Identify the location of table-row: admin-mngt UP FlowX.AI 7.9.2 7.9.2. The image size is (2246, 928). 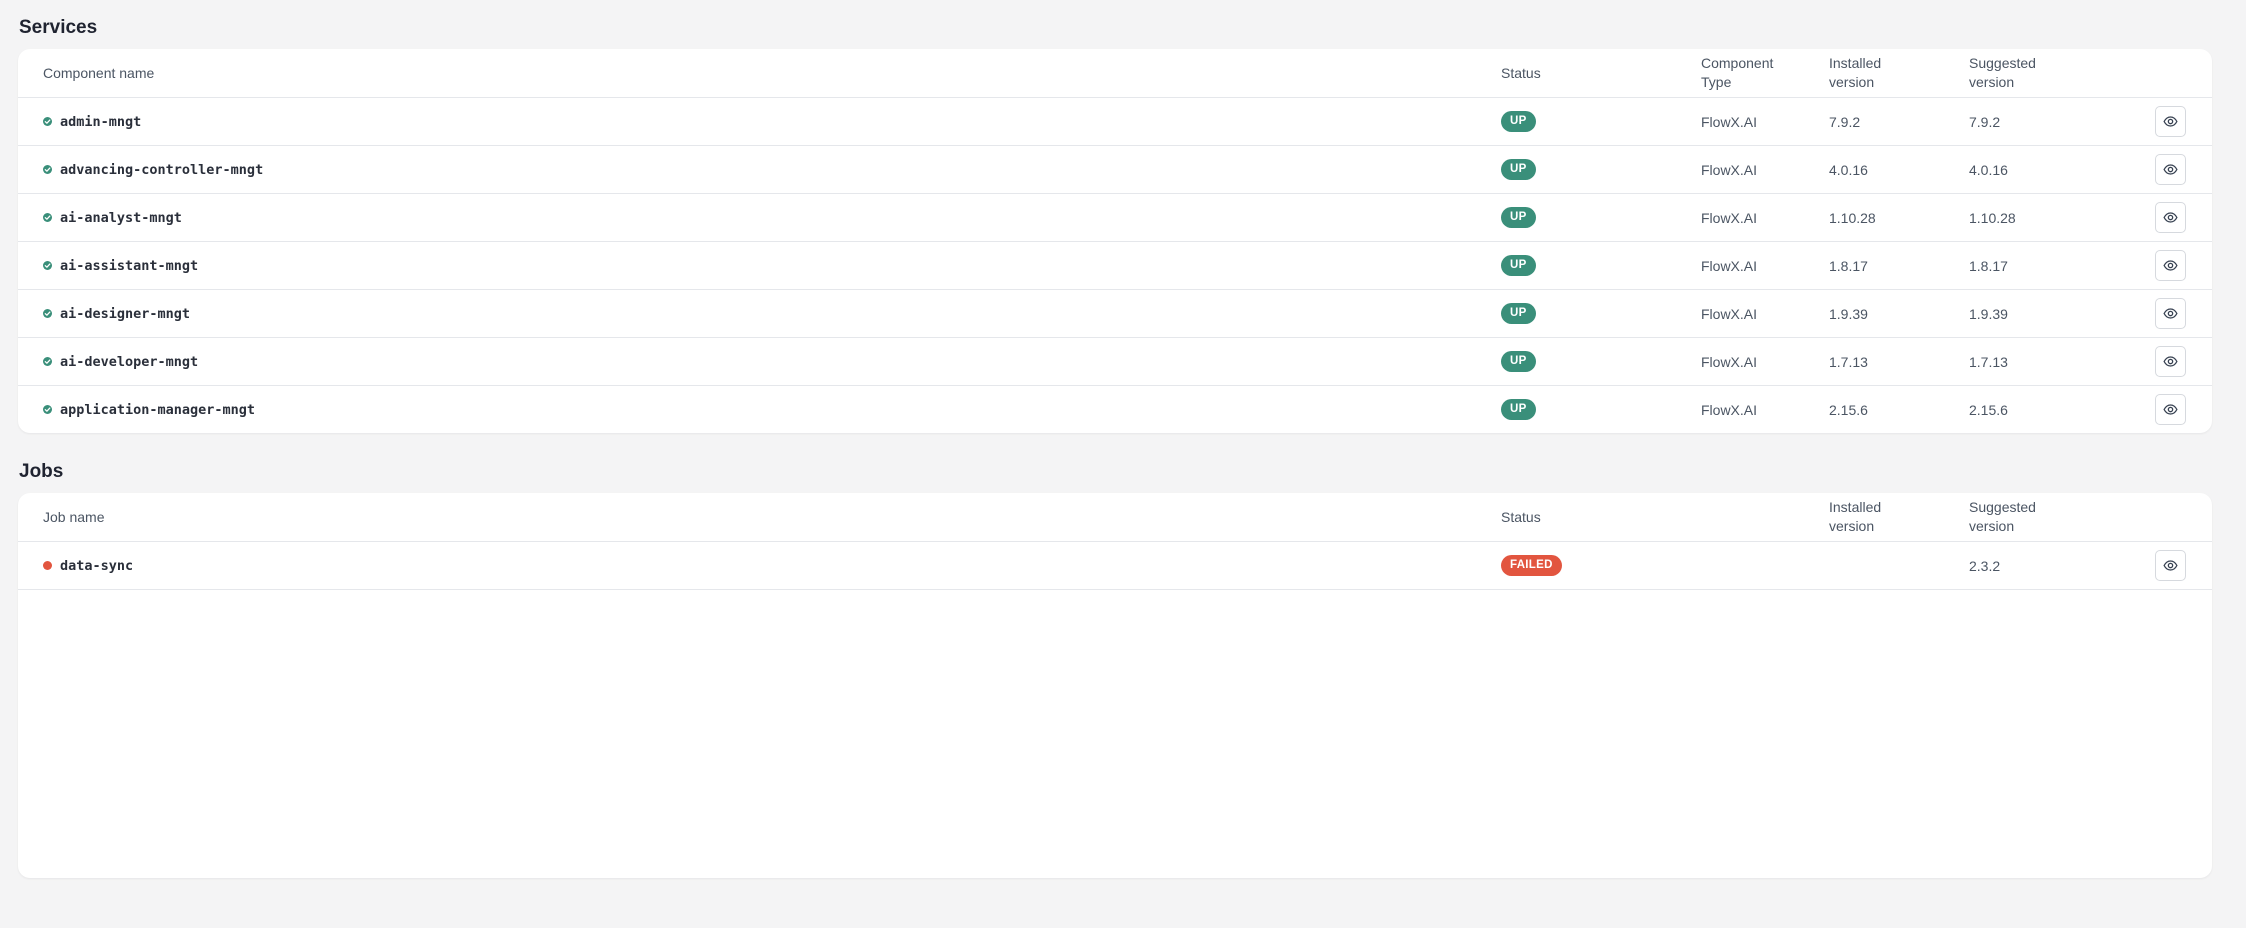
(1115, 122).